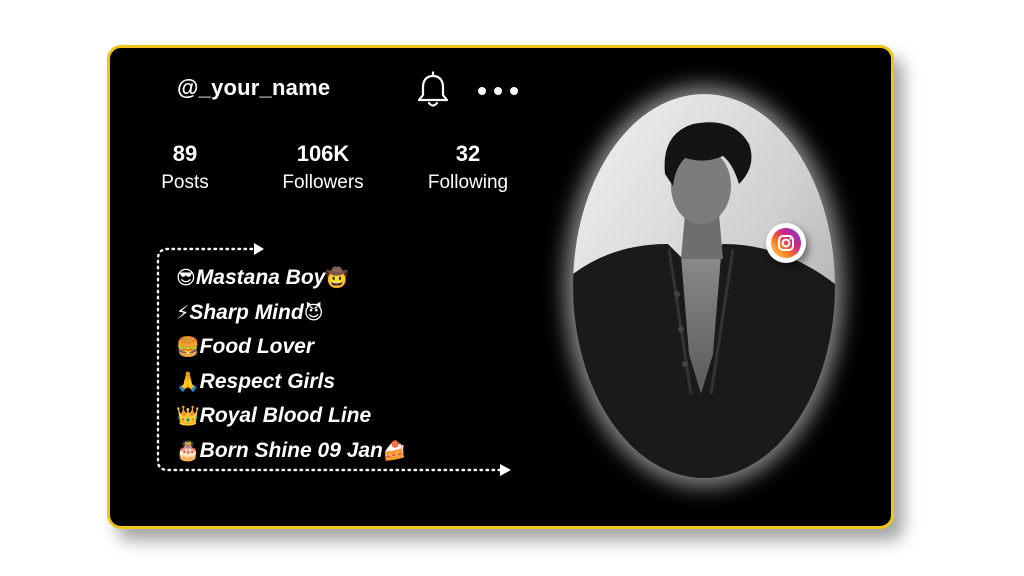 The height and width of the screenshot is (576, 1024). I want to click on bio-line: 😎Mastana Boy🤠, so click(291, 278).